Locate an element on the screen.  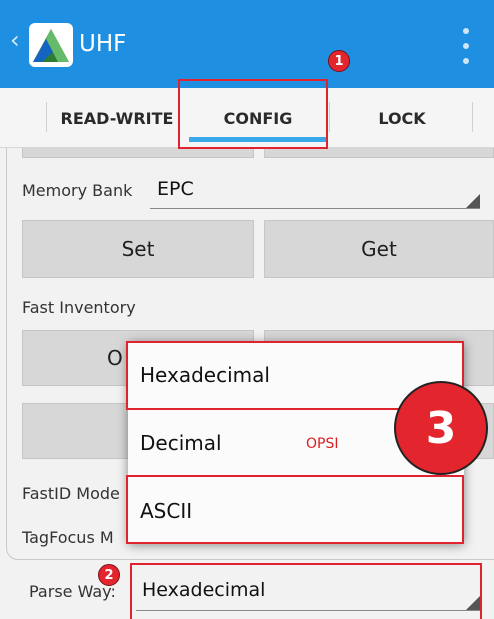
memory-bank-dropdown-arrow-icon is located at coordinates (473, 201).